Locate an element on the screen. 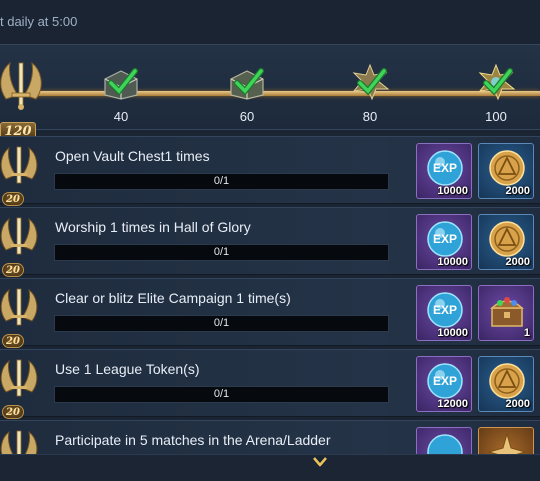 The width and height of the screenshot is (540, 481). reward-chest: 1 is located at coordinates (506, 313).